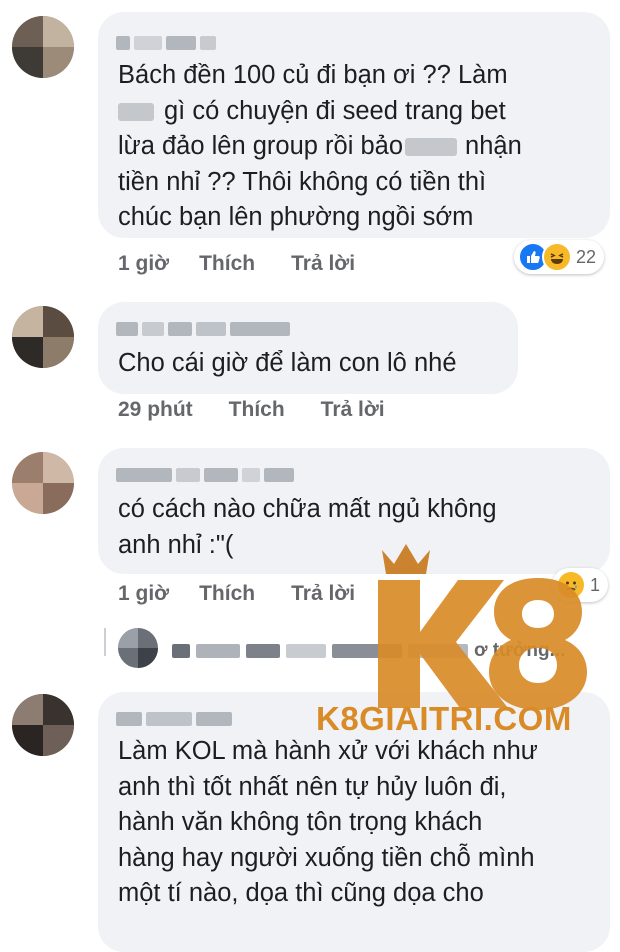 Image resolution: width=620 pixels, height=952 pixels. What do you see at coordinates (571, 585) in the screenshot?
I see `sad-icon` at bounding box center [571, 585].